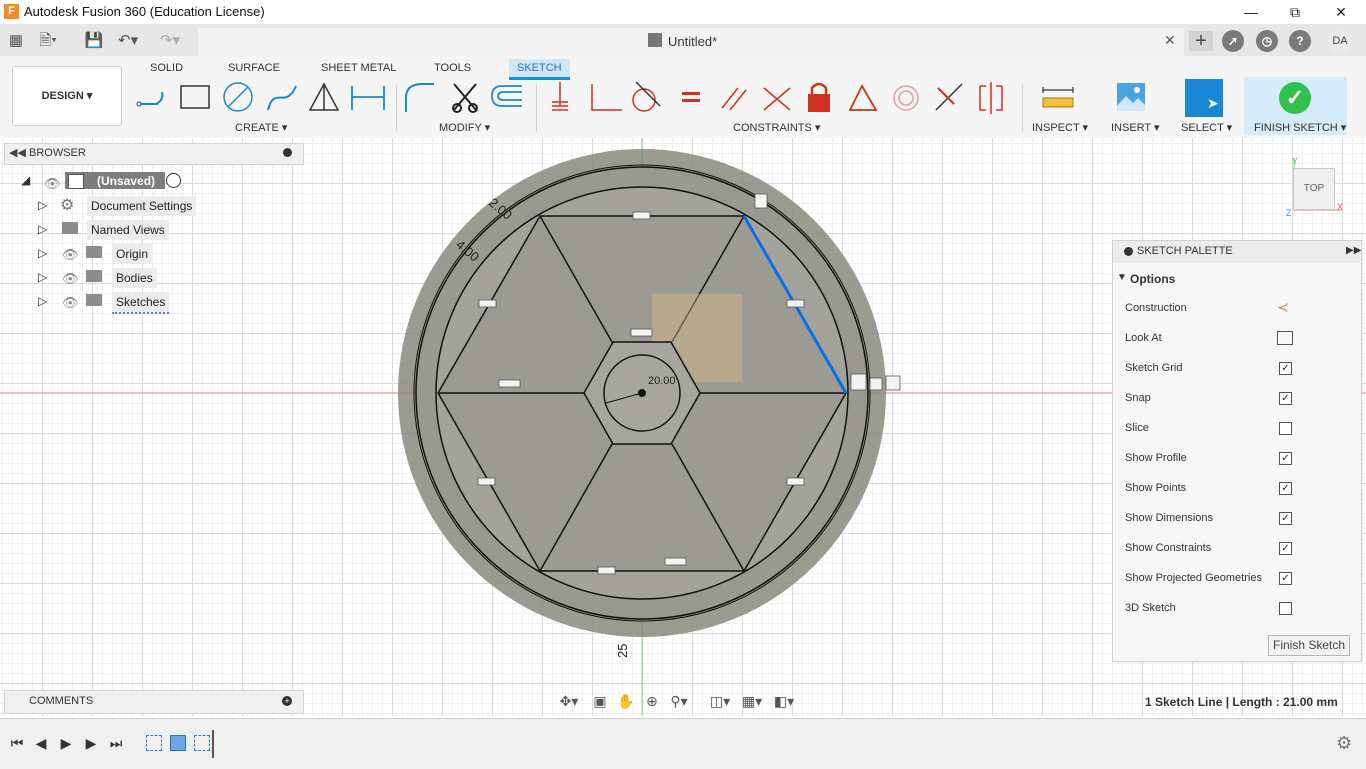  Describe the element at coordinates (261, 127) in the screenshot. I see `create-menu: CREATE ▾` at that location.